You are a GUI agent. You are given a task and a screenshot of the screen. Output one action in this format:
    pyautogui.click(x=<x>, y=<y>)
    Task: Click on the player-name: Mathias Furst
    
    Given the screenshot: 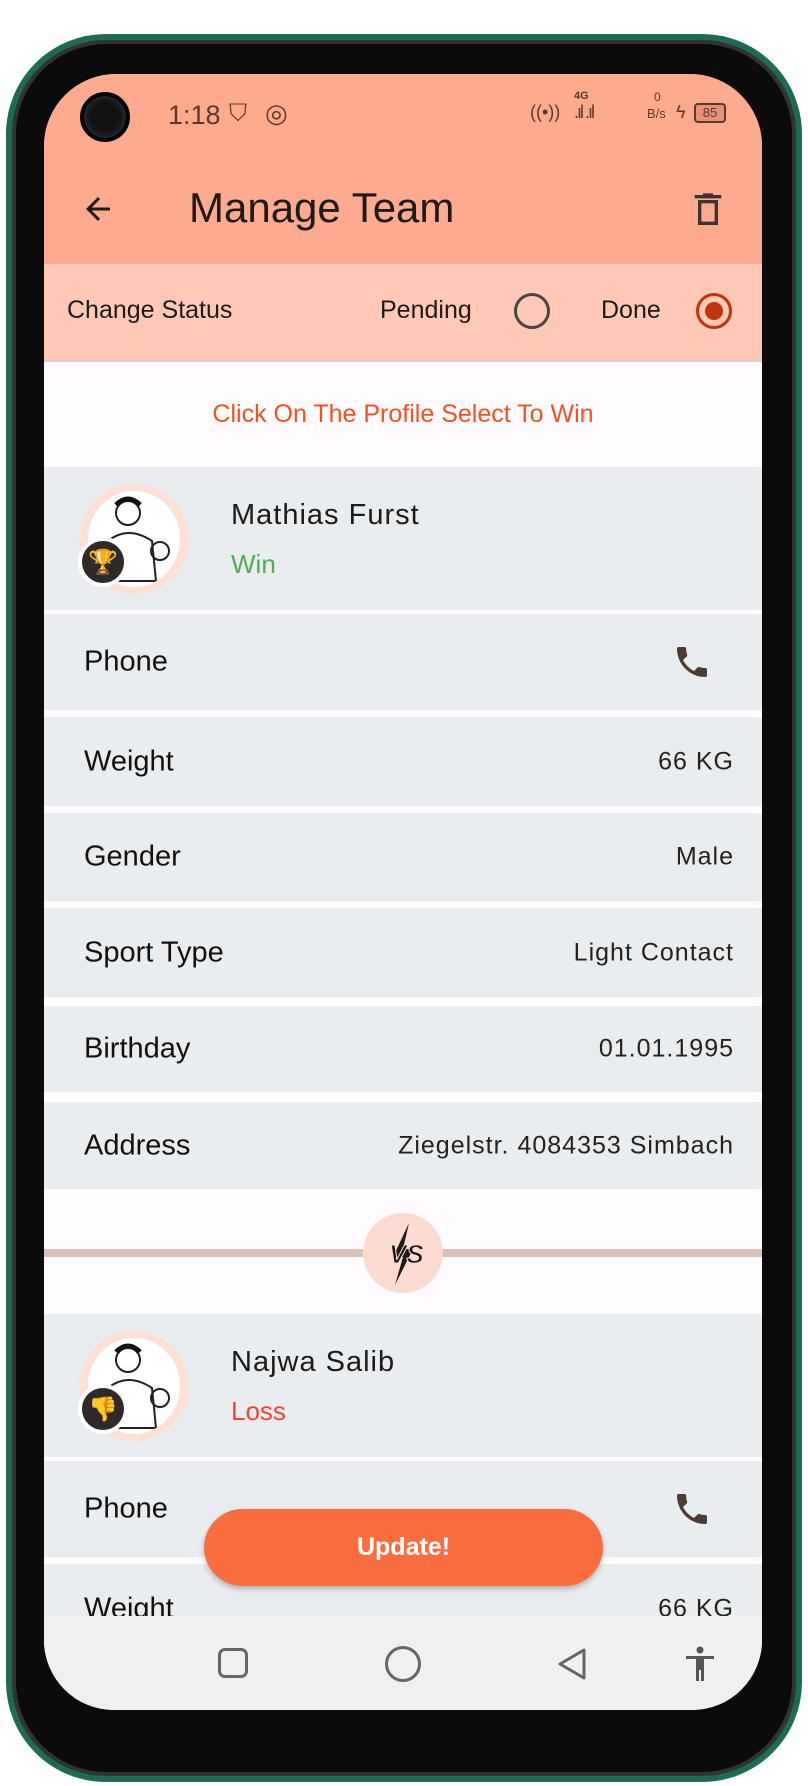 What is the action you would take?
    pyautogui.click(x=325, y=515)
    